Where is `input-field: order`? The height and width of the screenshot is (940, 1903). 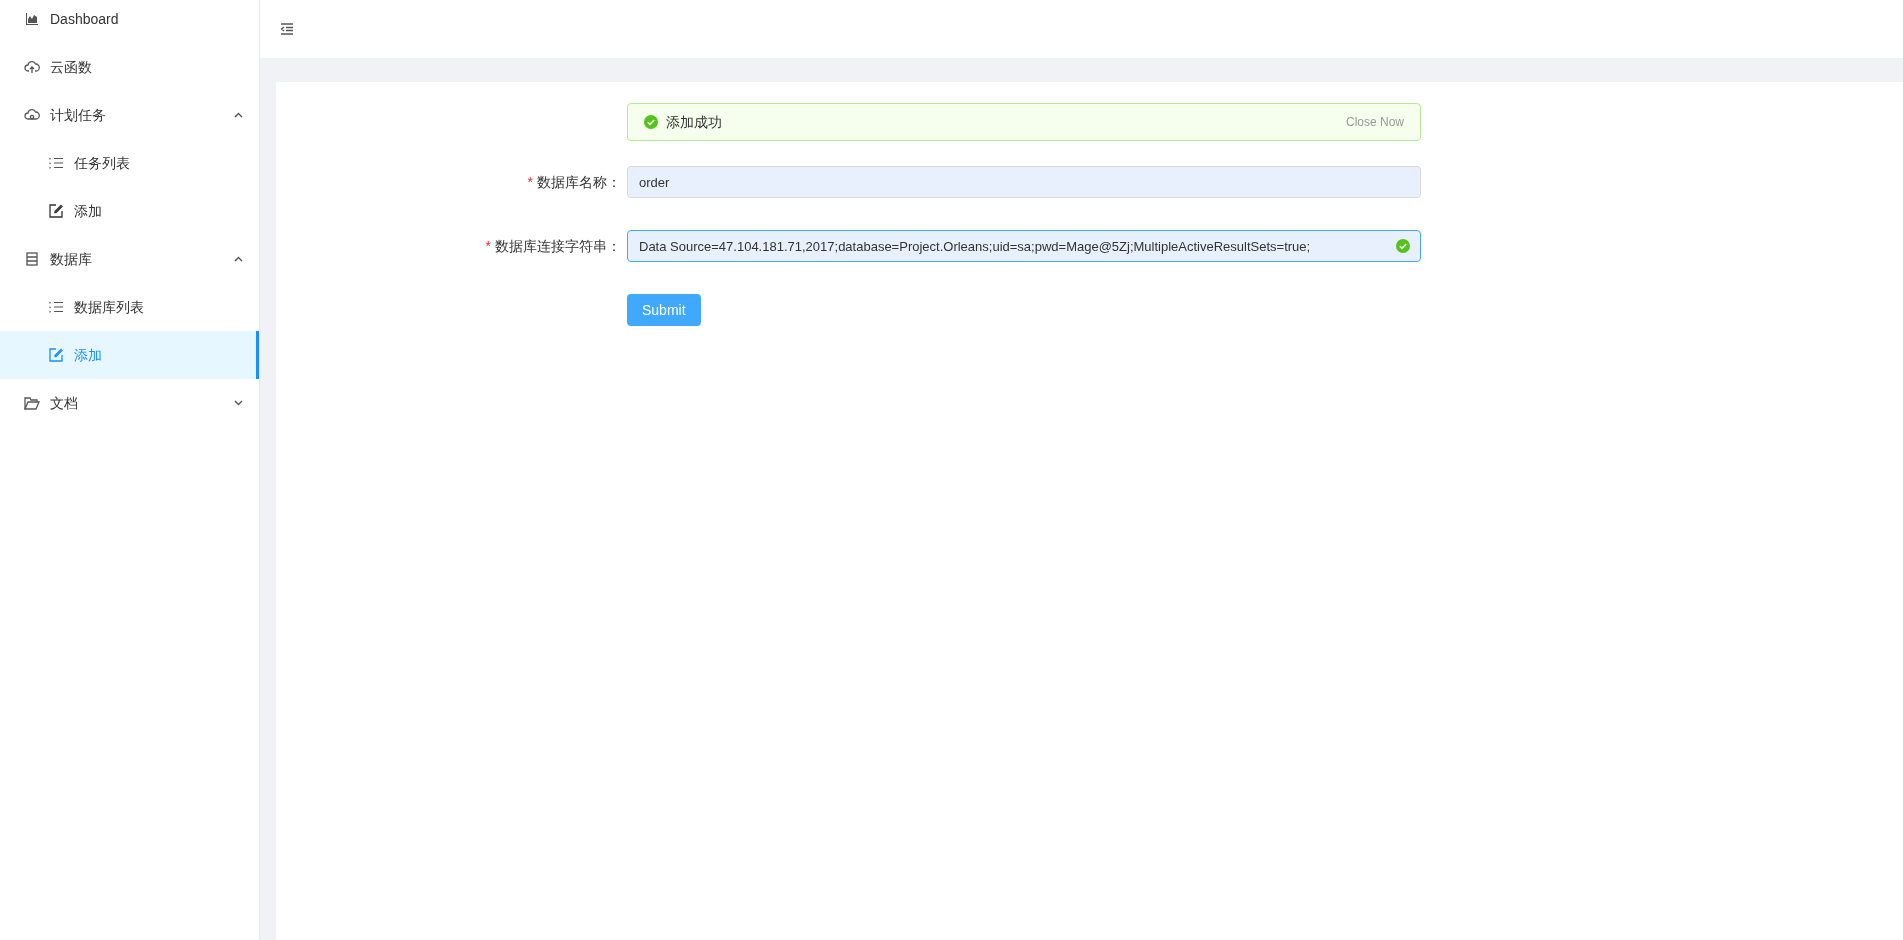
input-field: order is located at coordinates (1024, 182).